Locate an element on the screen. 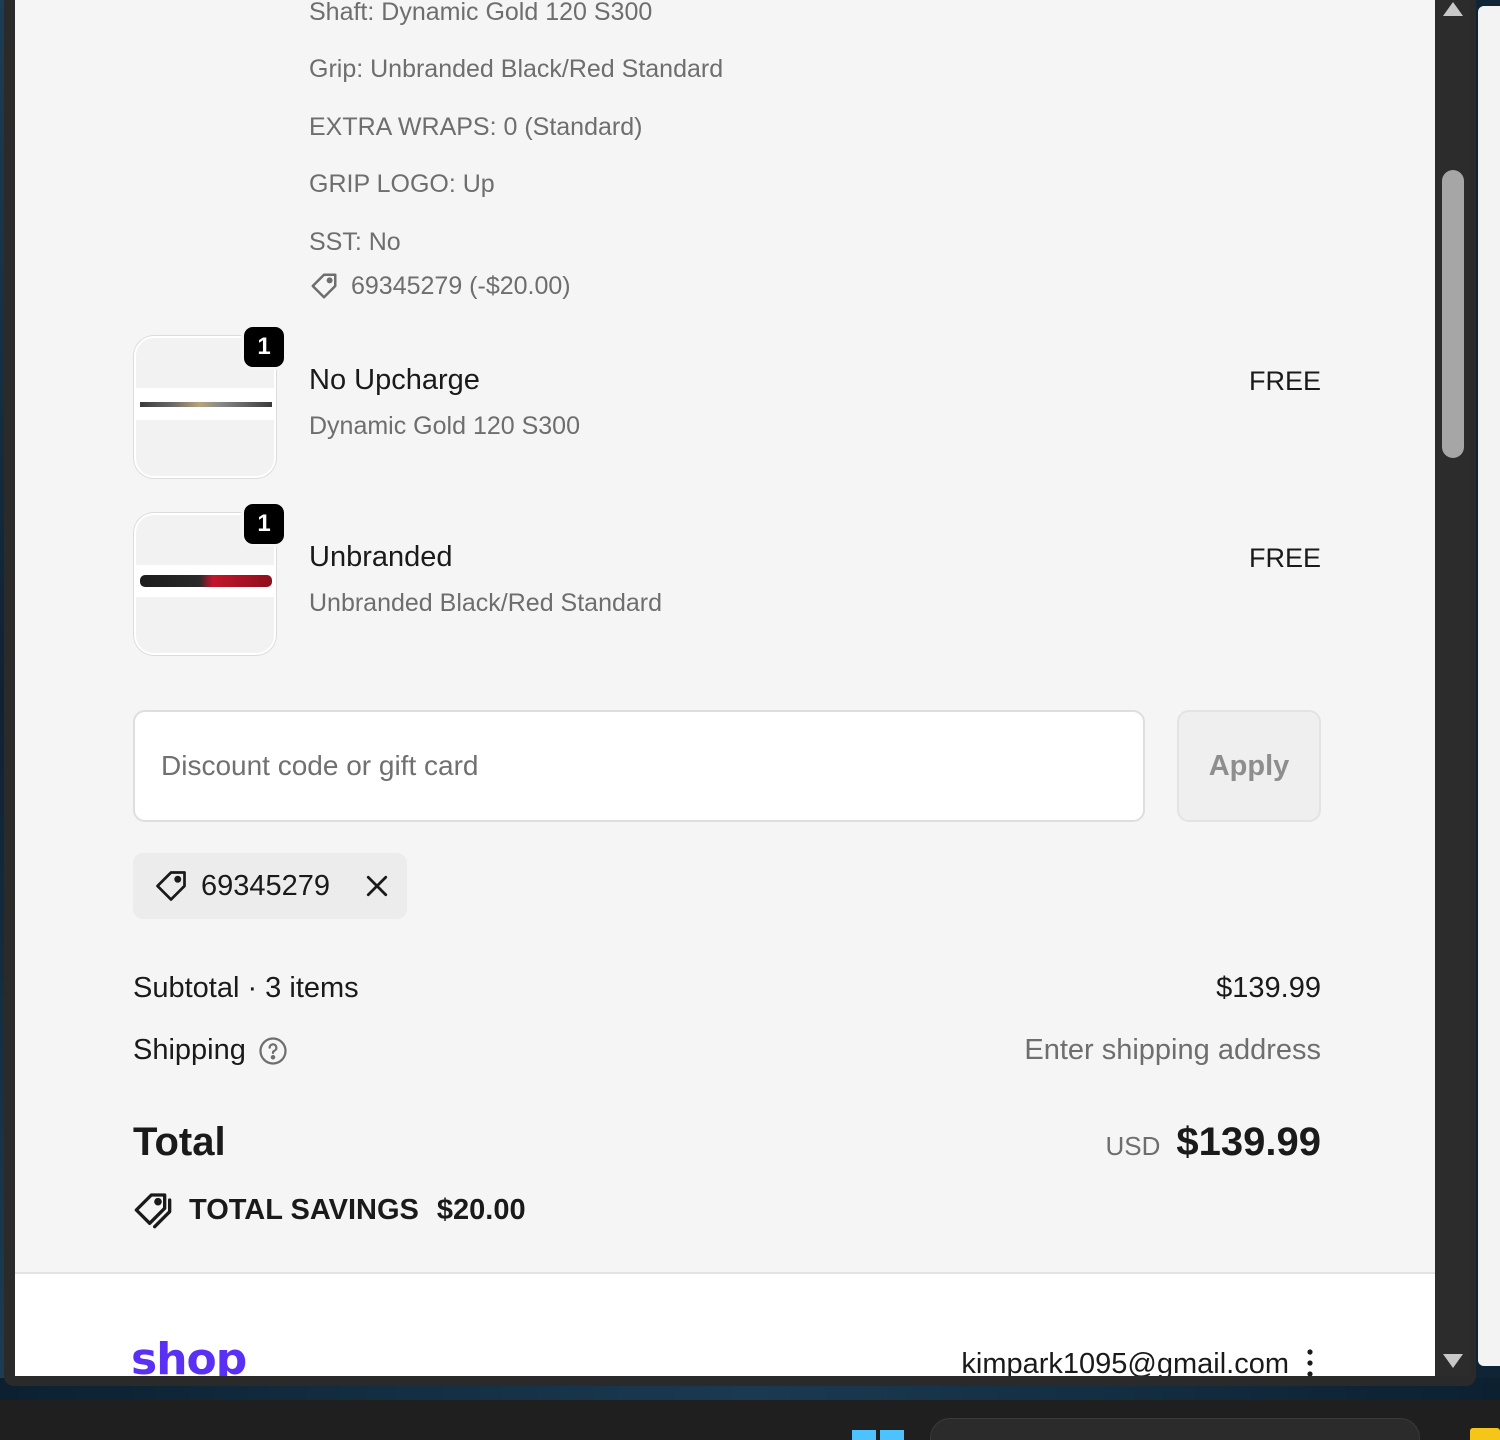  apply-button: Apply is located at coordinates (1249, 766).